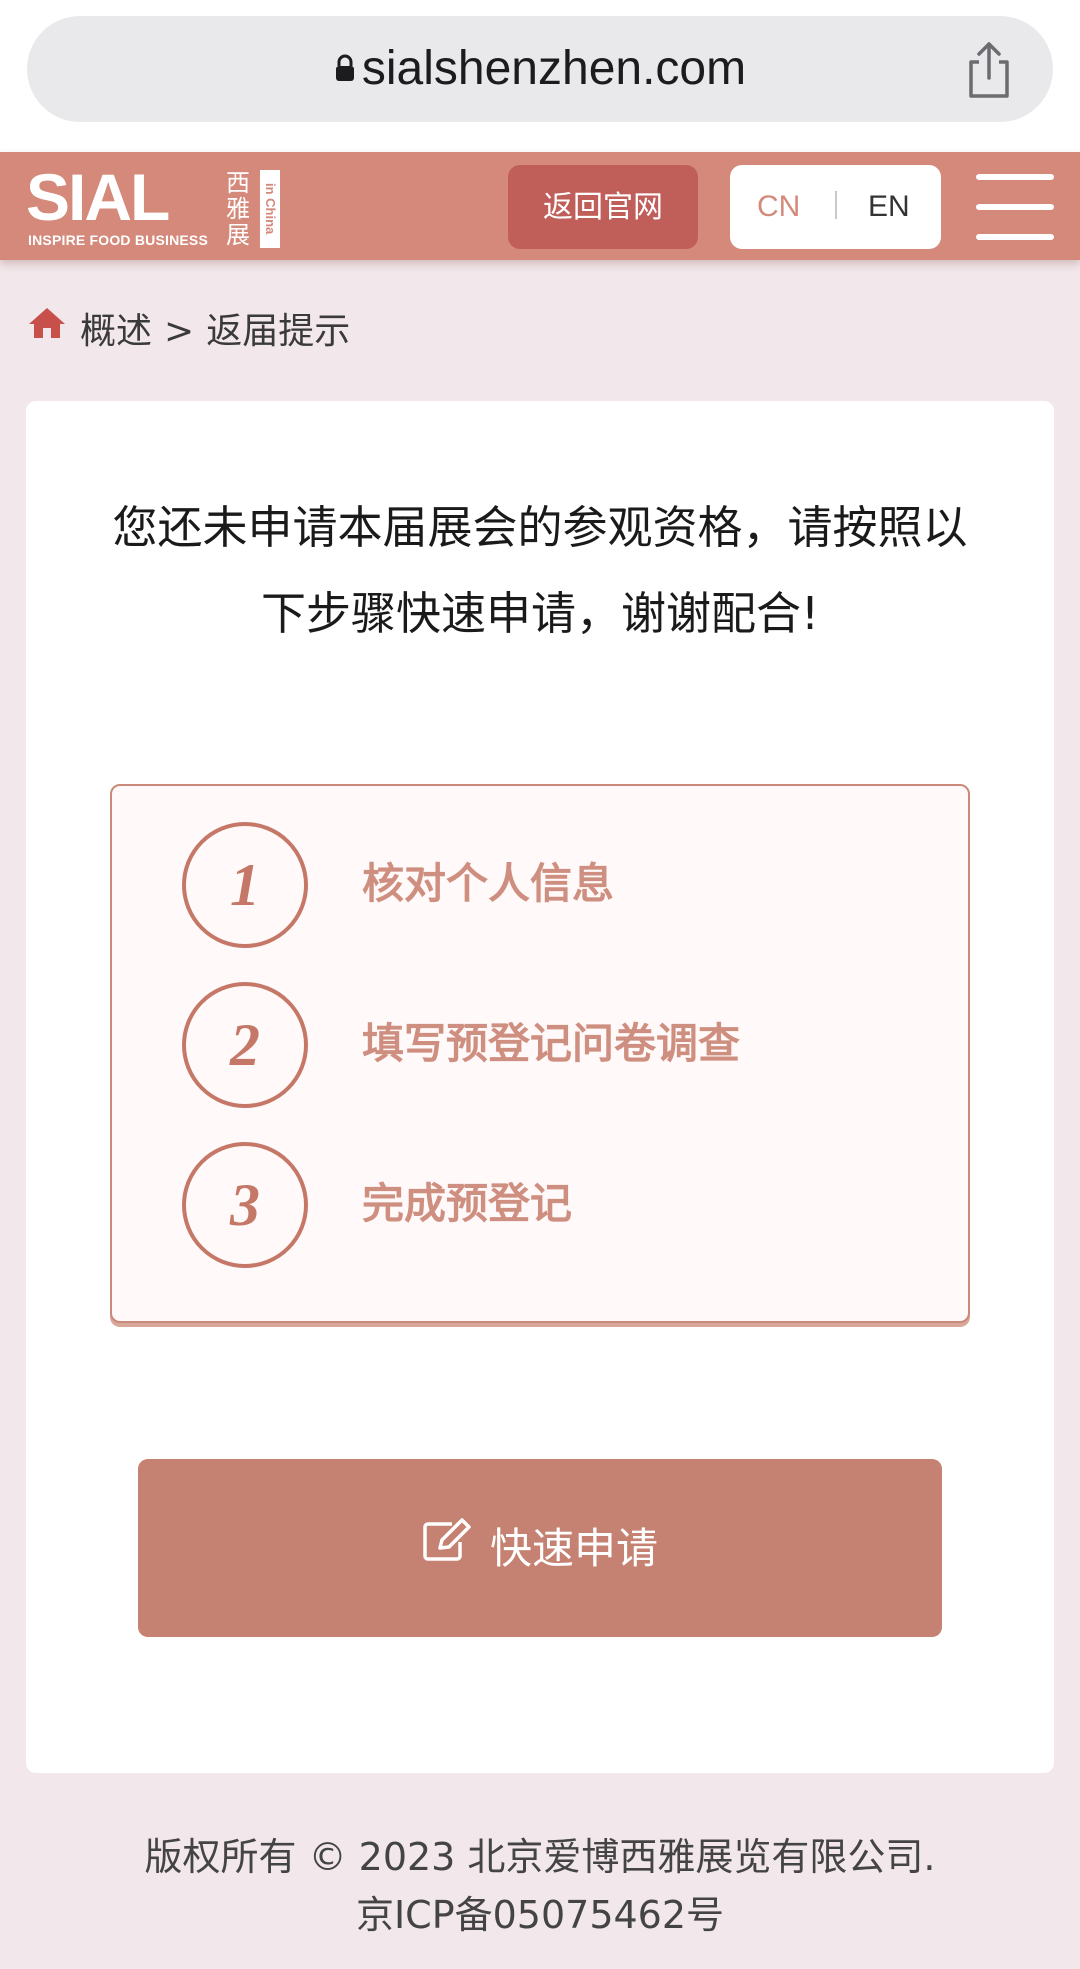 This screenshot has height=1969, width=1080. What do you see at coordinates (467, 1203) in the screenshot?
I see `step-label: 完成预登记` at bounding box center [467, 1203].